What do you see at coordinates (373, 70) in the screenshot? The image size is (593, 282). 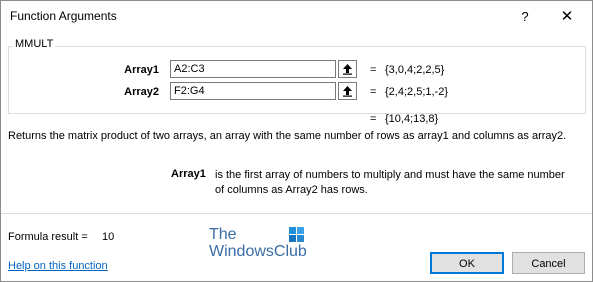 I see `array1-equals: =` at bounding box center [373, 70].